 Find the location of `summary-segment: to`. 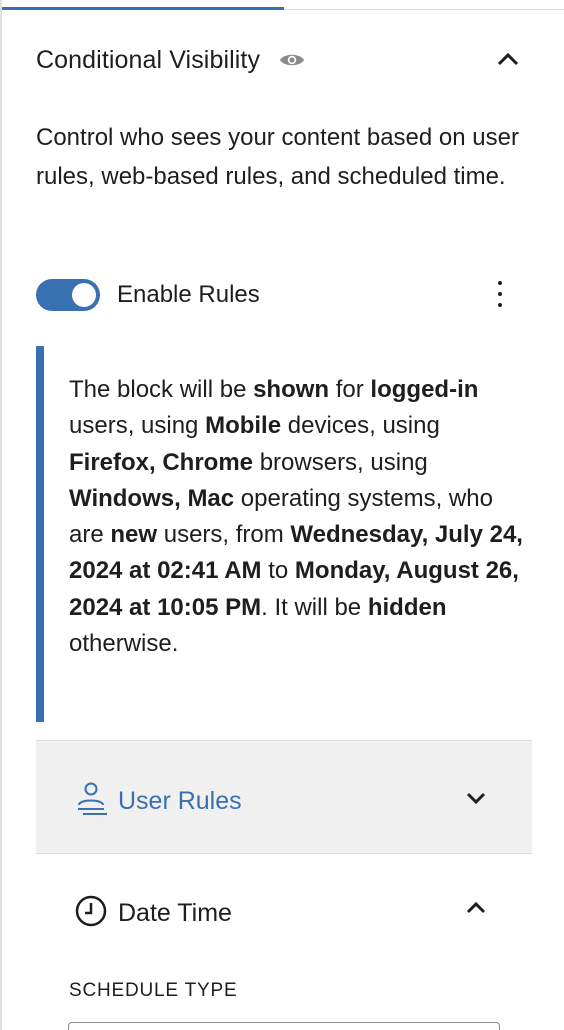

summary-segment: to is located at coordinates (278, 571).